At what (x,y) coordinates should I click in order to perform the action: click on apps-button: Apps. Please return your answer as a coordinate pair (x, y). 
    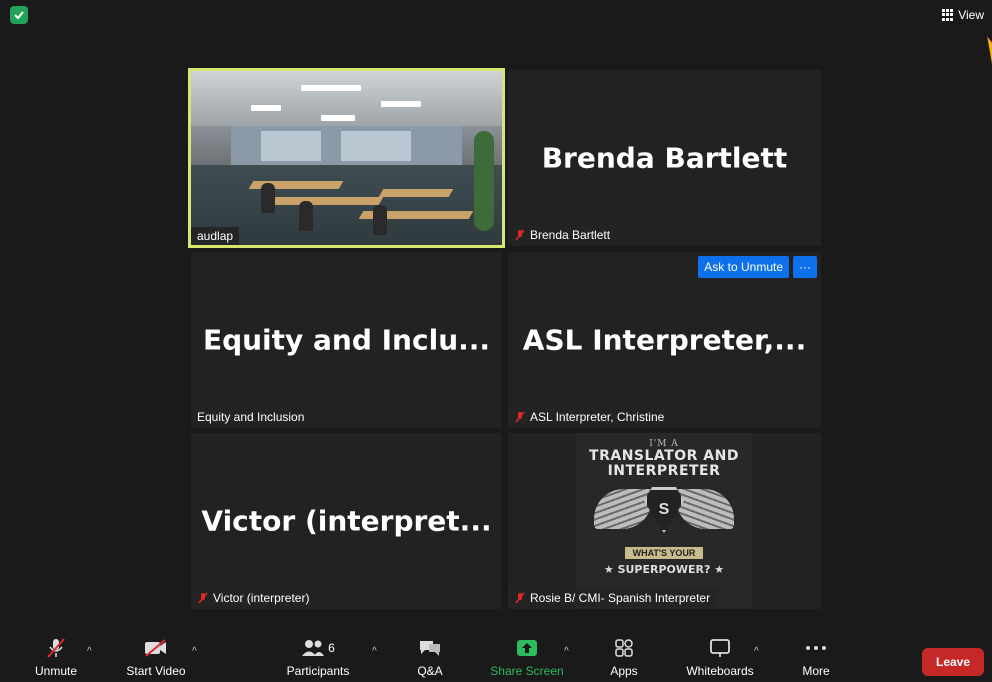
    Looking at the image, I should click on (624, 657).